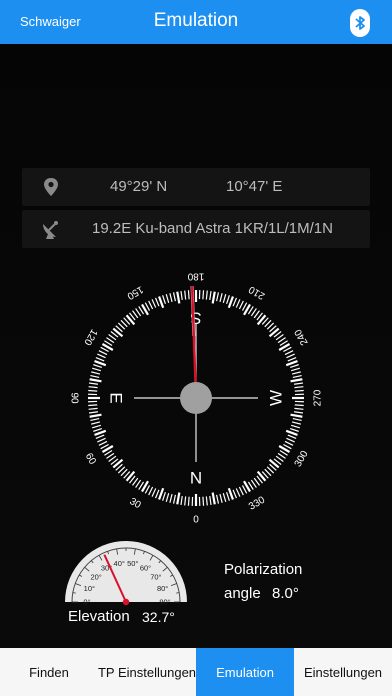 This screenshot has height=696, width=392. I want to click on location-pin-icon, so click(51, 187).